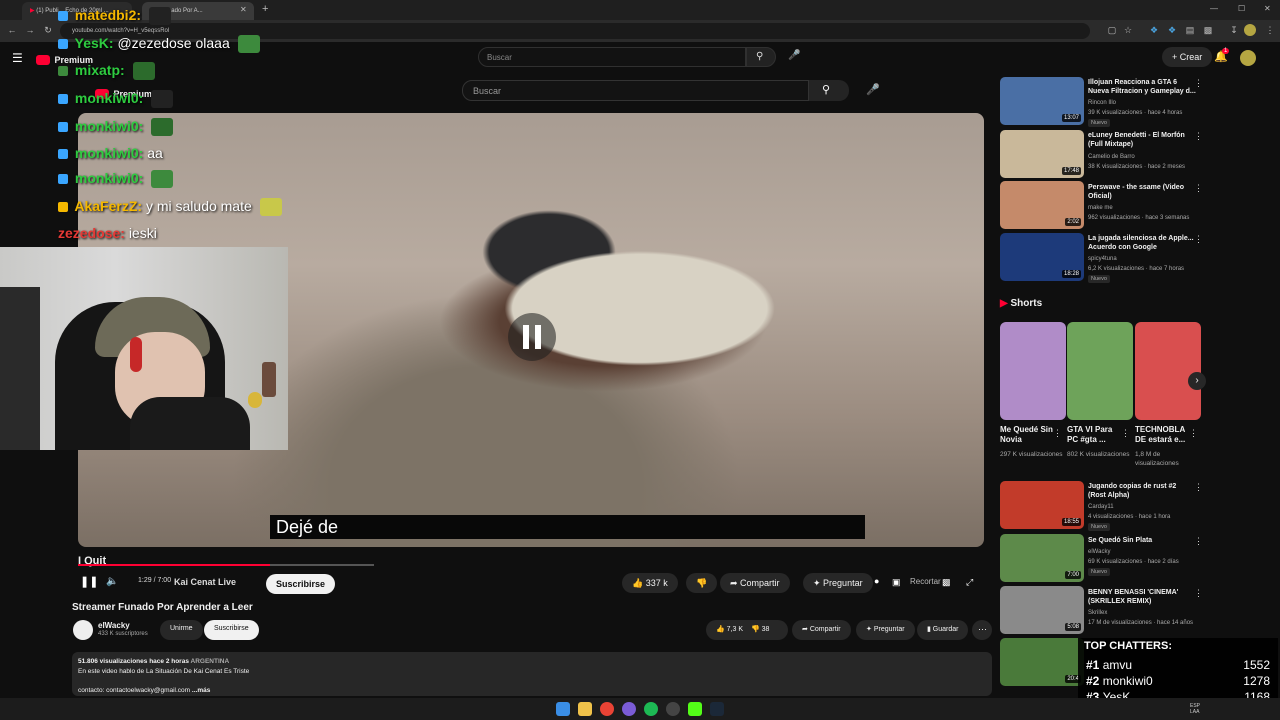  What do you see at coordinates (1112, 30) in the screenshot?
I see `cast-icon: ▢` at bounding box center [1112, 30].